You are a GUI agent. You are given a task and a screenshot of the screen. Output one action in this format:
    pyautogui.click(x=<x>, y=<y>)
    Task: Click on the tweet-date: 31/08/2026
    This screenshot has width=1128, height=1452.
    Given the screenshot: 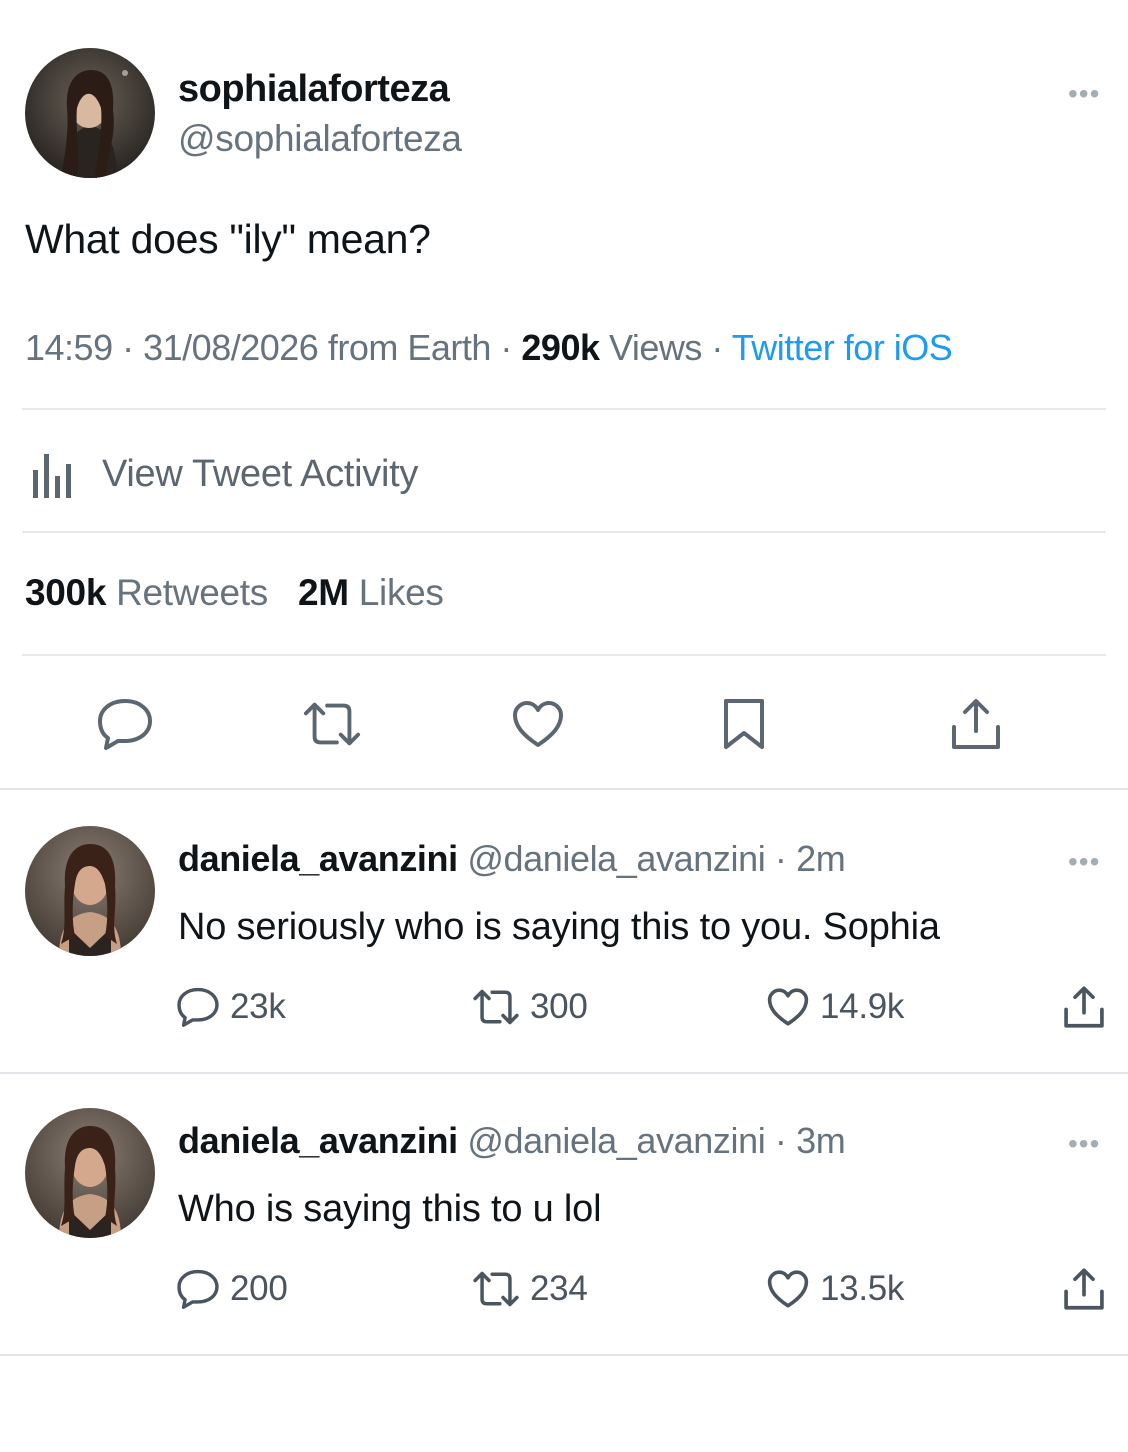 What is the action you would take?
    pyautogui.click(x=231, y=347)
    